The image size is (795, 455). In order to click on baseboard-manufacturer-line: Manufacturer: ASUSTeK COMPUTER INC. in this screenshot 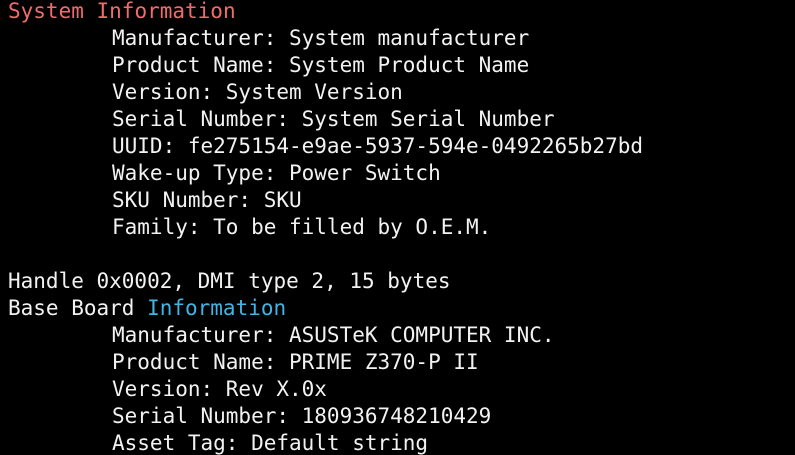, I will do `click(333, 335)`.